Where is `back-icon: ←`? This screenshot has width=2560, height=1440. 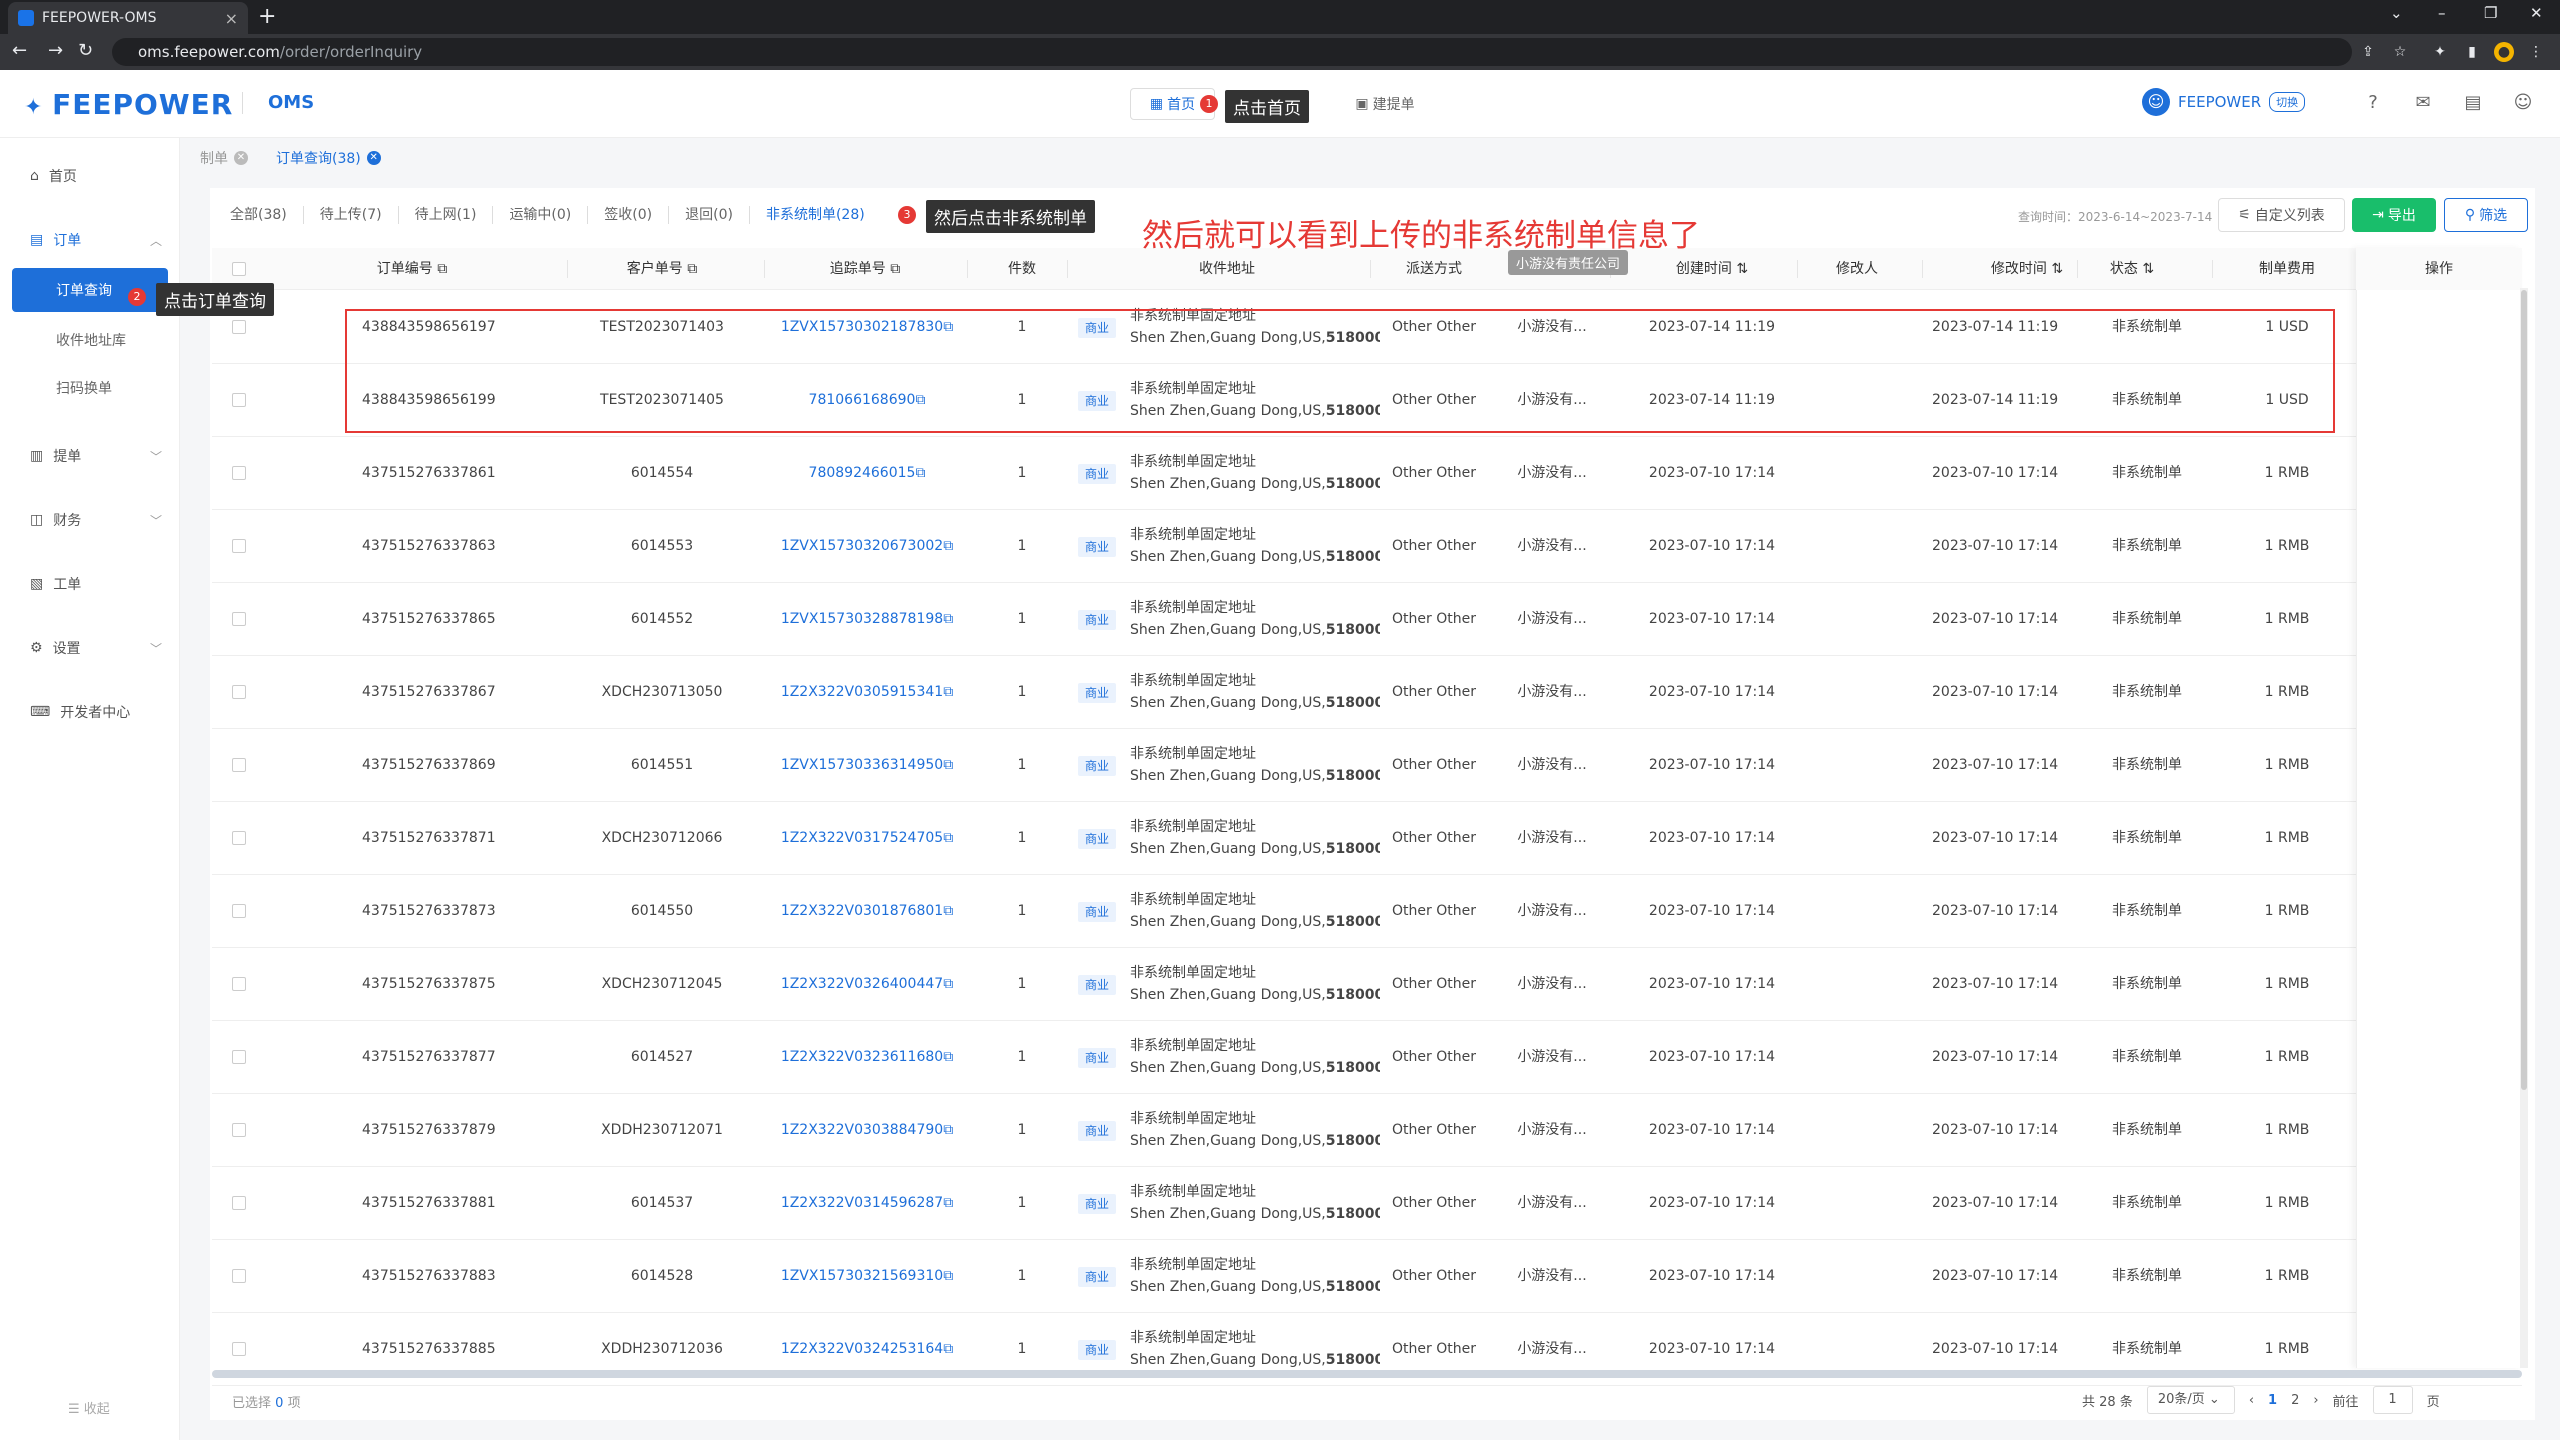 back-icon: ← is located at coordinates (19, 50).